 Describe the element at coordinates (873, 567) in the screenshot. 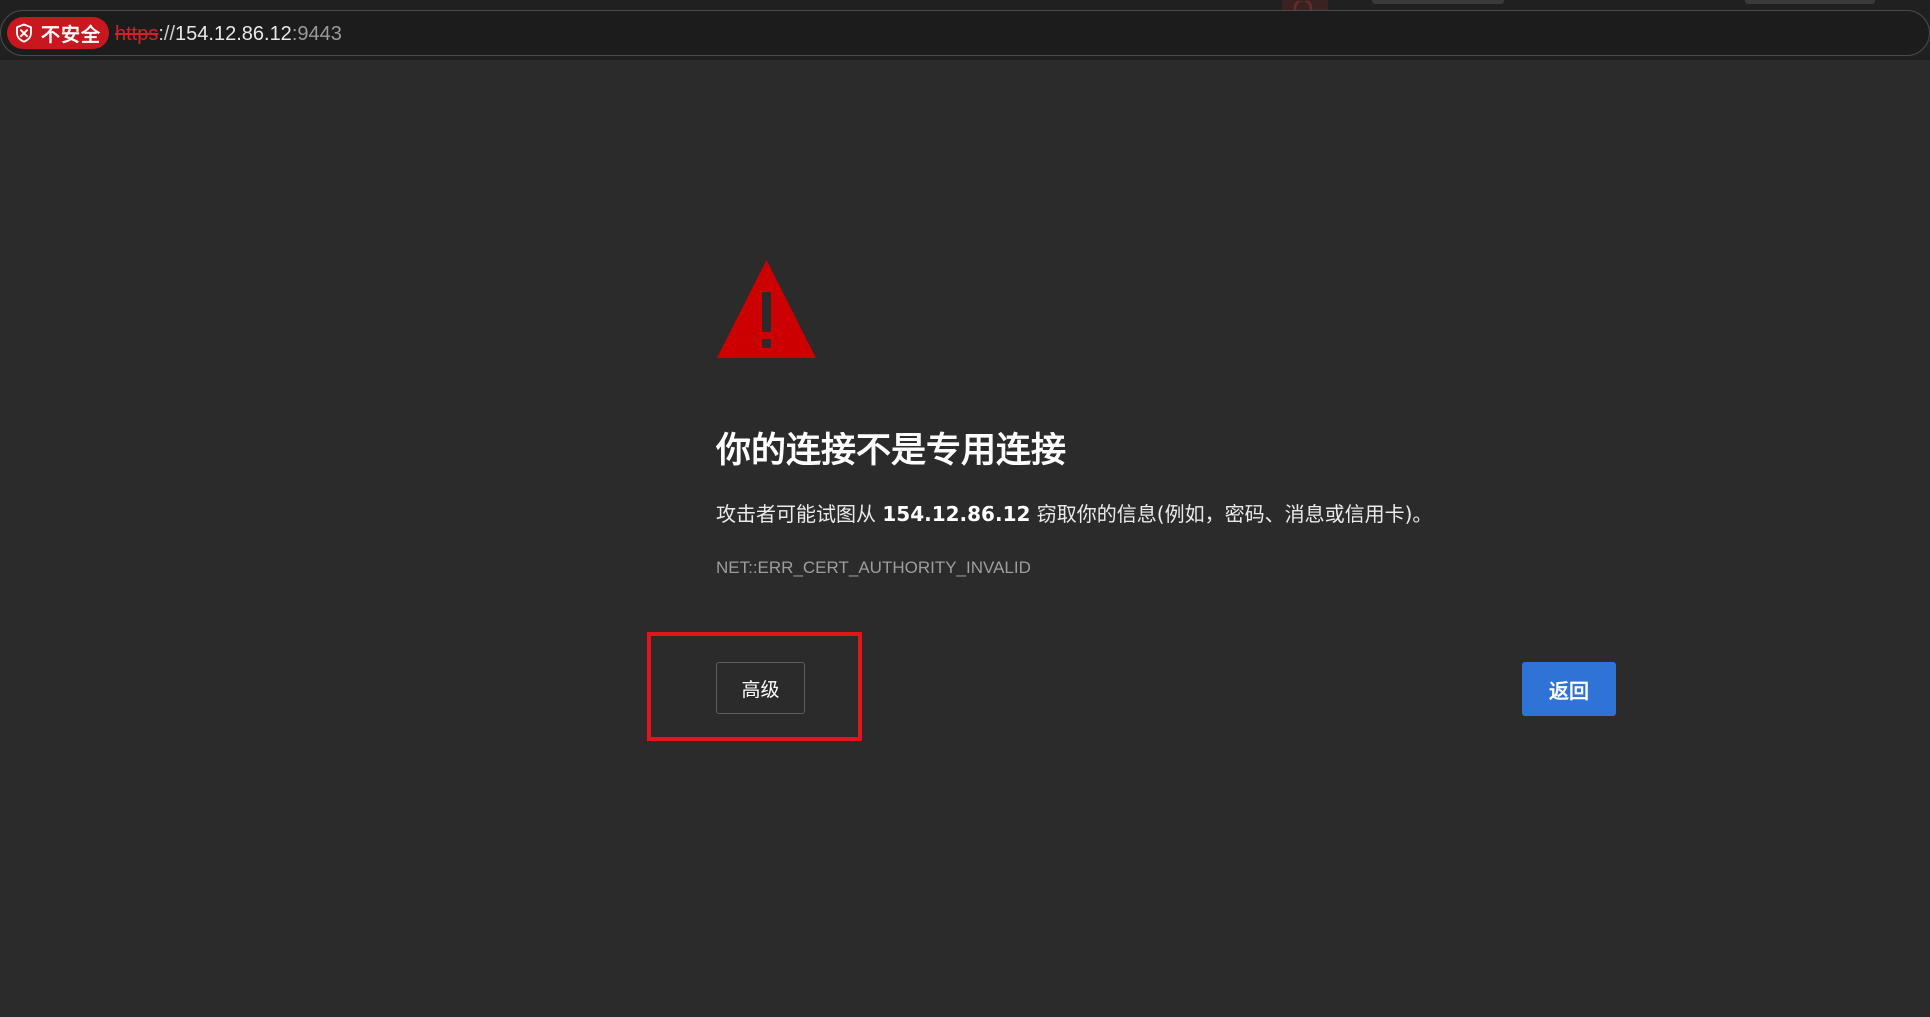

I see `error-code: NET::ERR_CERT_AUTHORITY_INVALID` at that location.